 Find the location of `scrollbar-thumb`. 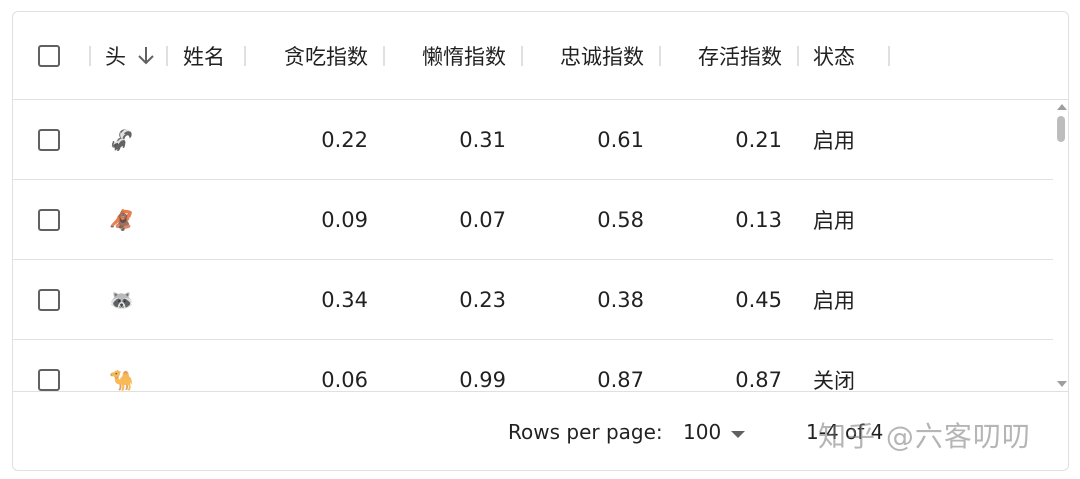

scrollbar-thumb is located at coordinates (1061, 129).